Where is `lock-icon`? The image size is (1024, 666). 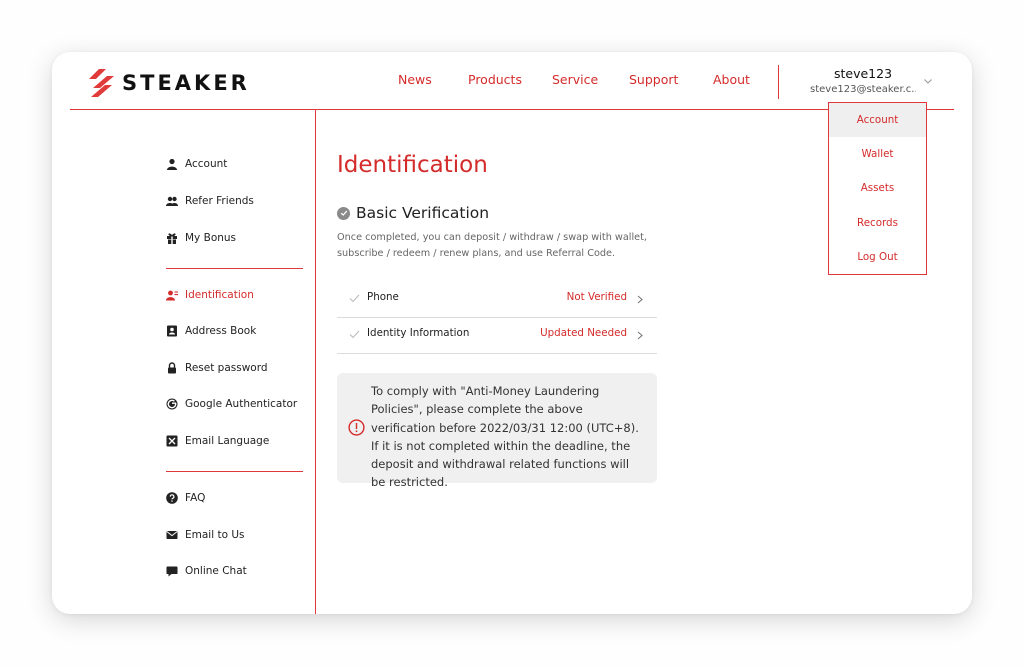
lock-icon is located at coordinates (172, 368).